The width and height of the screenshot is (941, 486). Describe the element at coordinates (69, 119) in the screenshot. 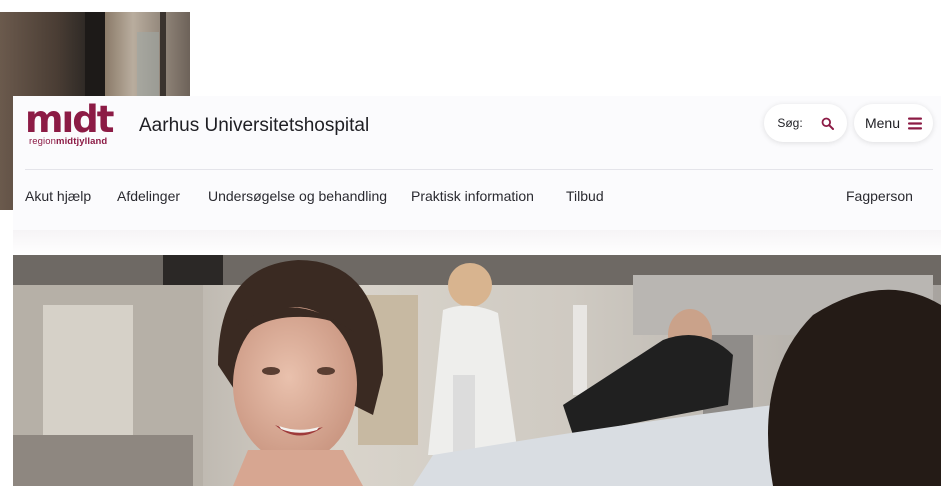

I see `logo-wordmark: mıdt` at that location.